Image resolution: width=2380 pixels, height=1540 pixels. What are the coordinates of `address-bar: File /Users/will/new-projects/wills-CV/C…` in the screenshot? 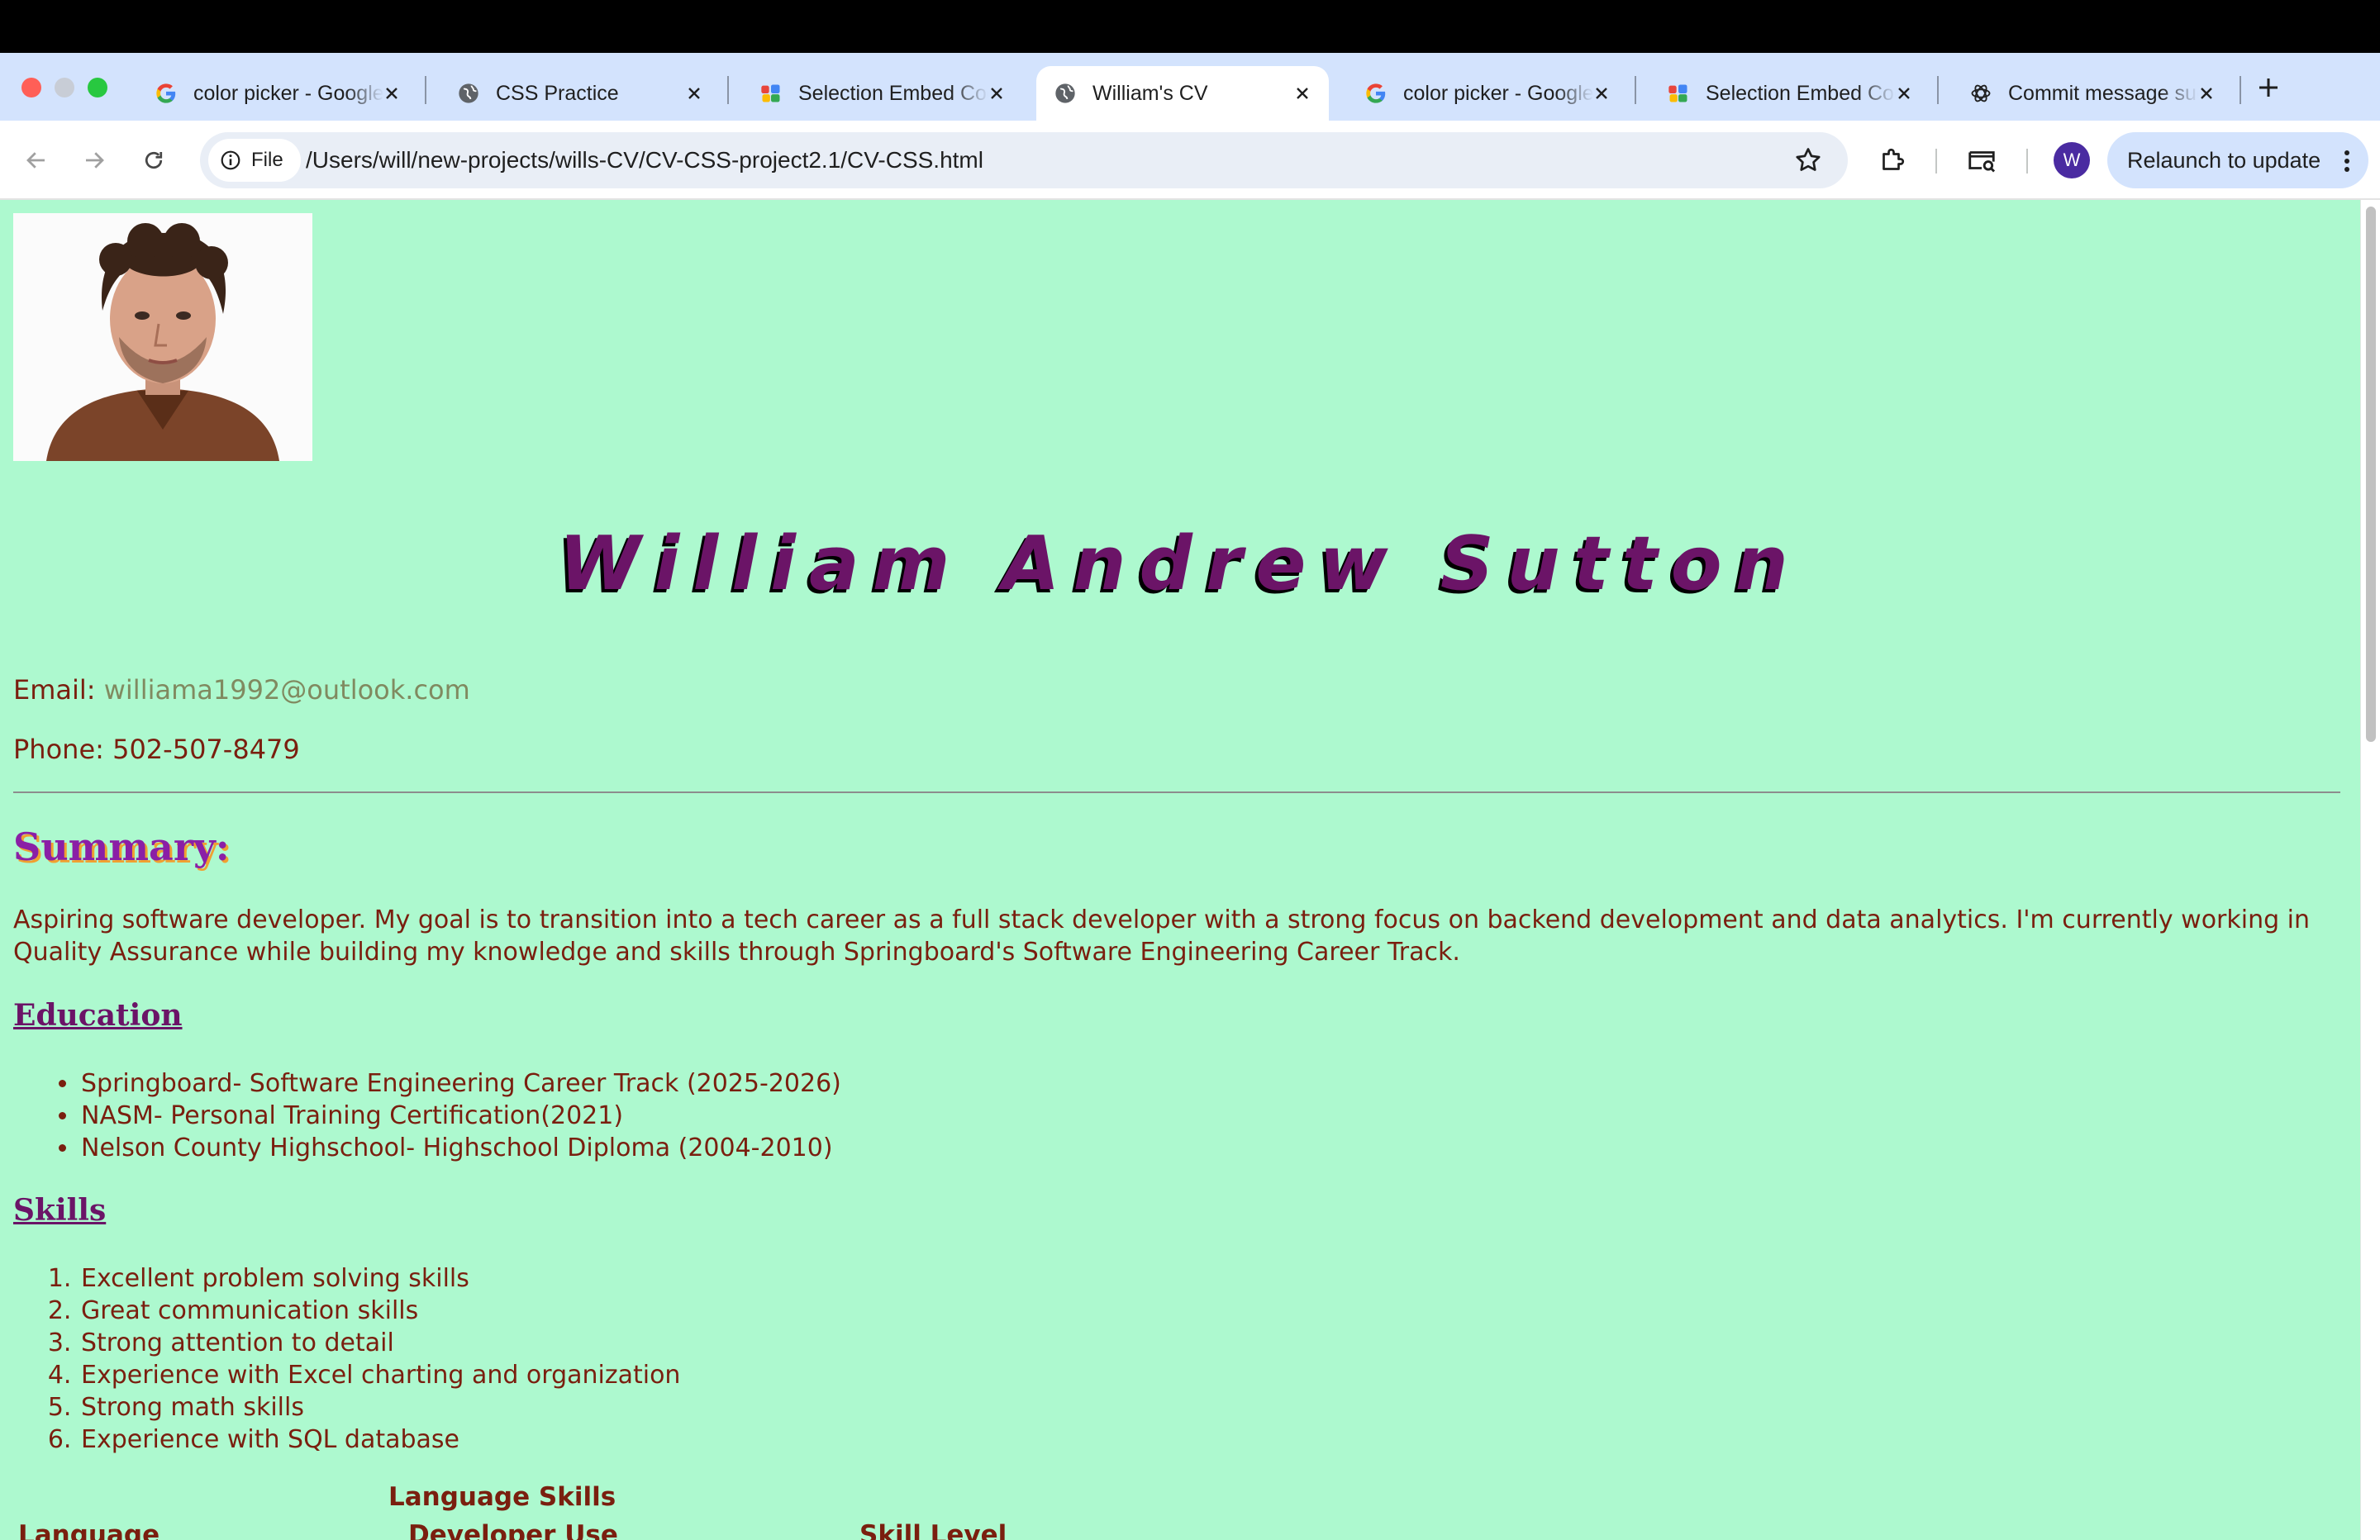 It's located at (1024, 160).